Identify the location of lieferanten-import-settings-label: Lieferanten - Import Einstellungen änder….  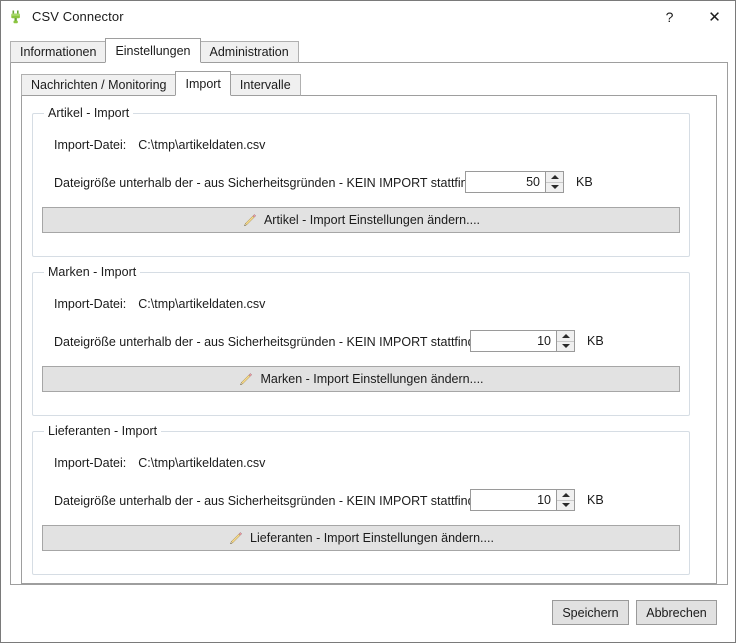
(372, 538).